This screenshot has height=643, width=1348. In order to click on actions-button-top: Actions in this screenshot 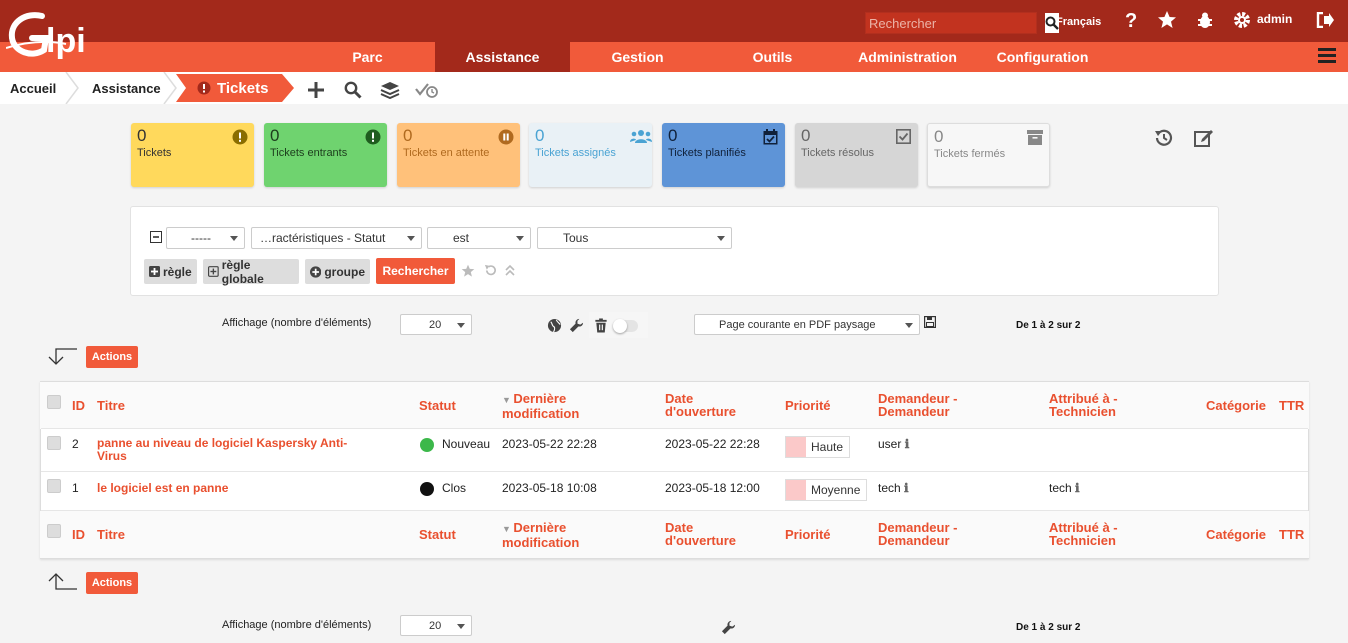, I will do `click(112, 357)`.